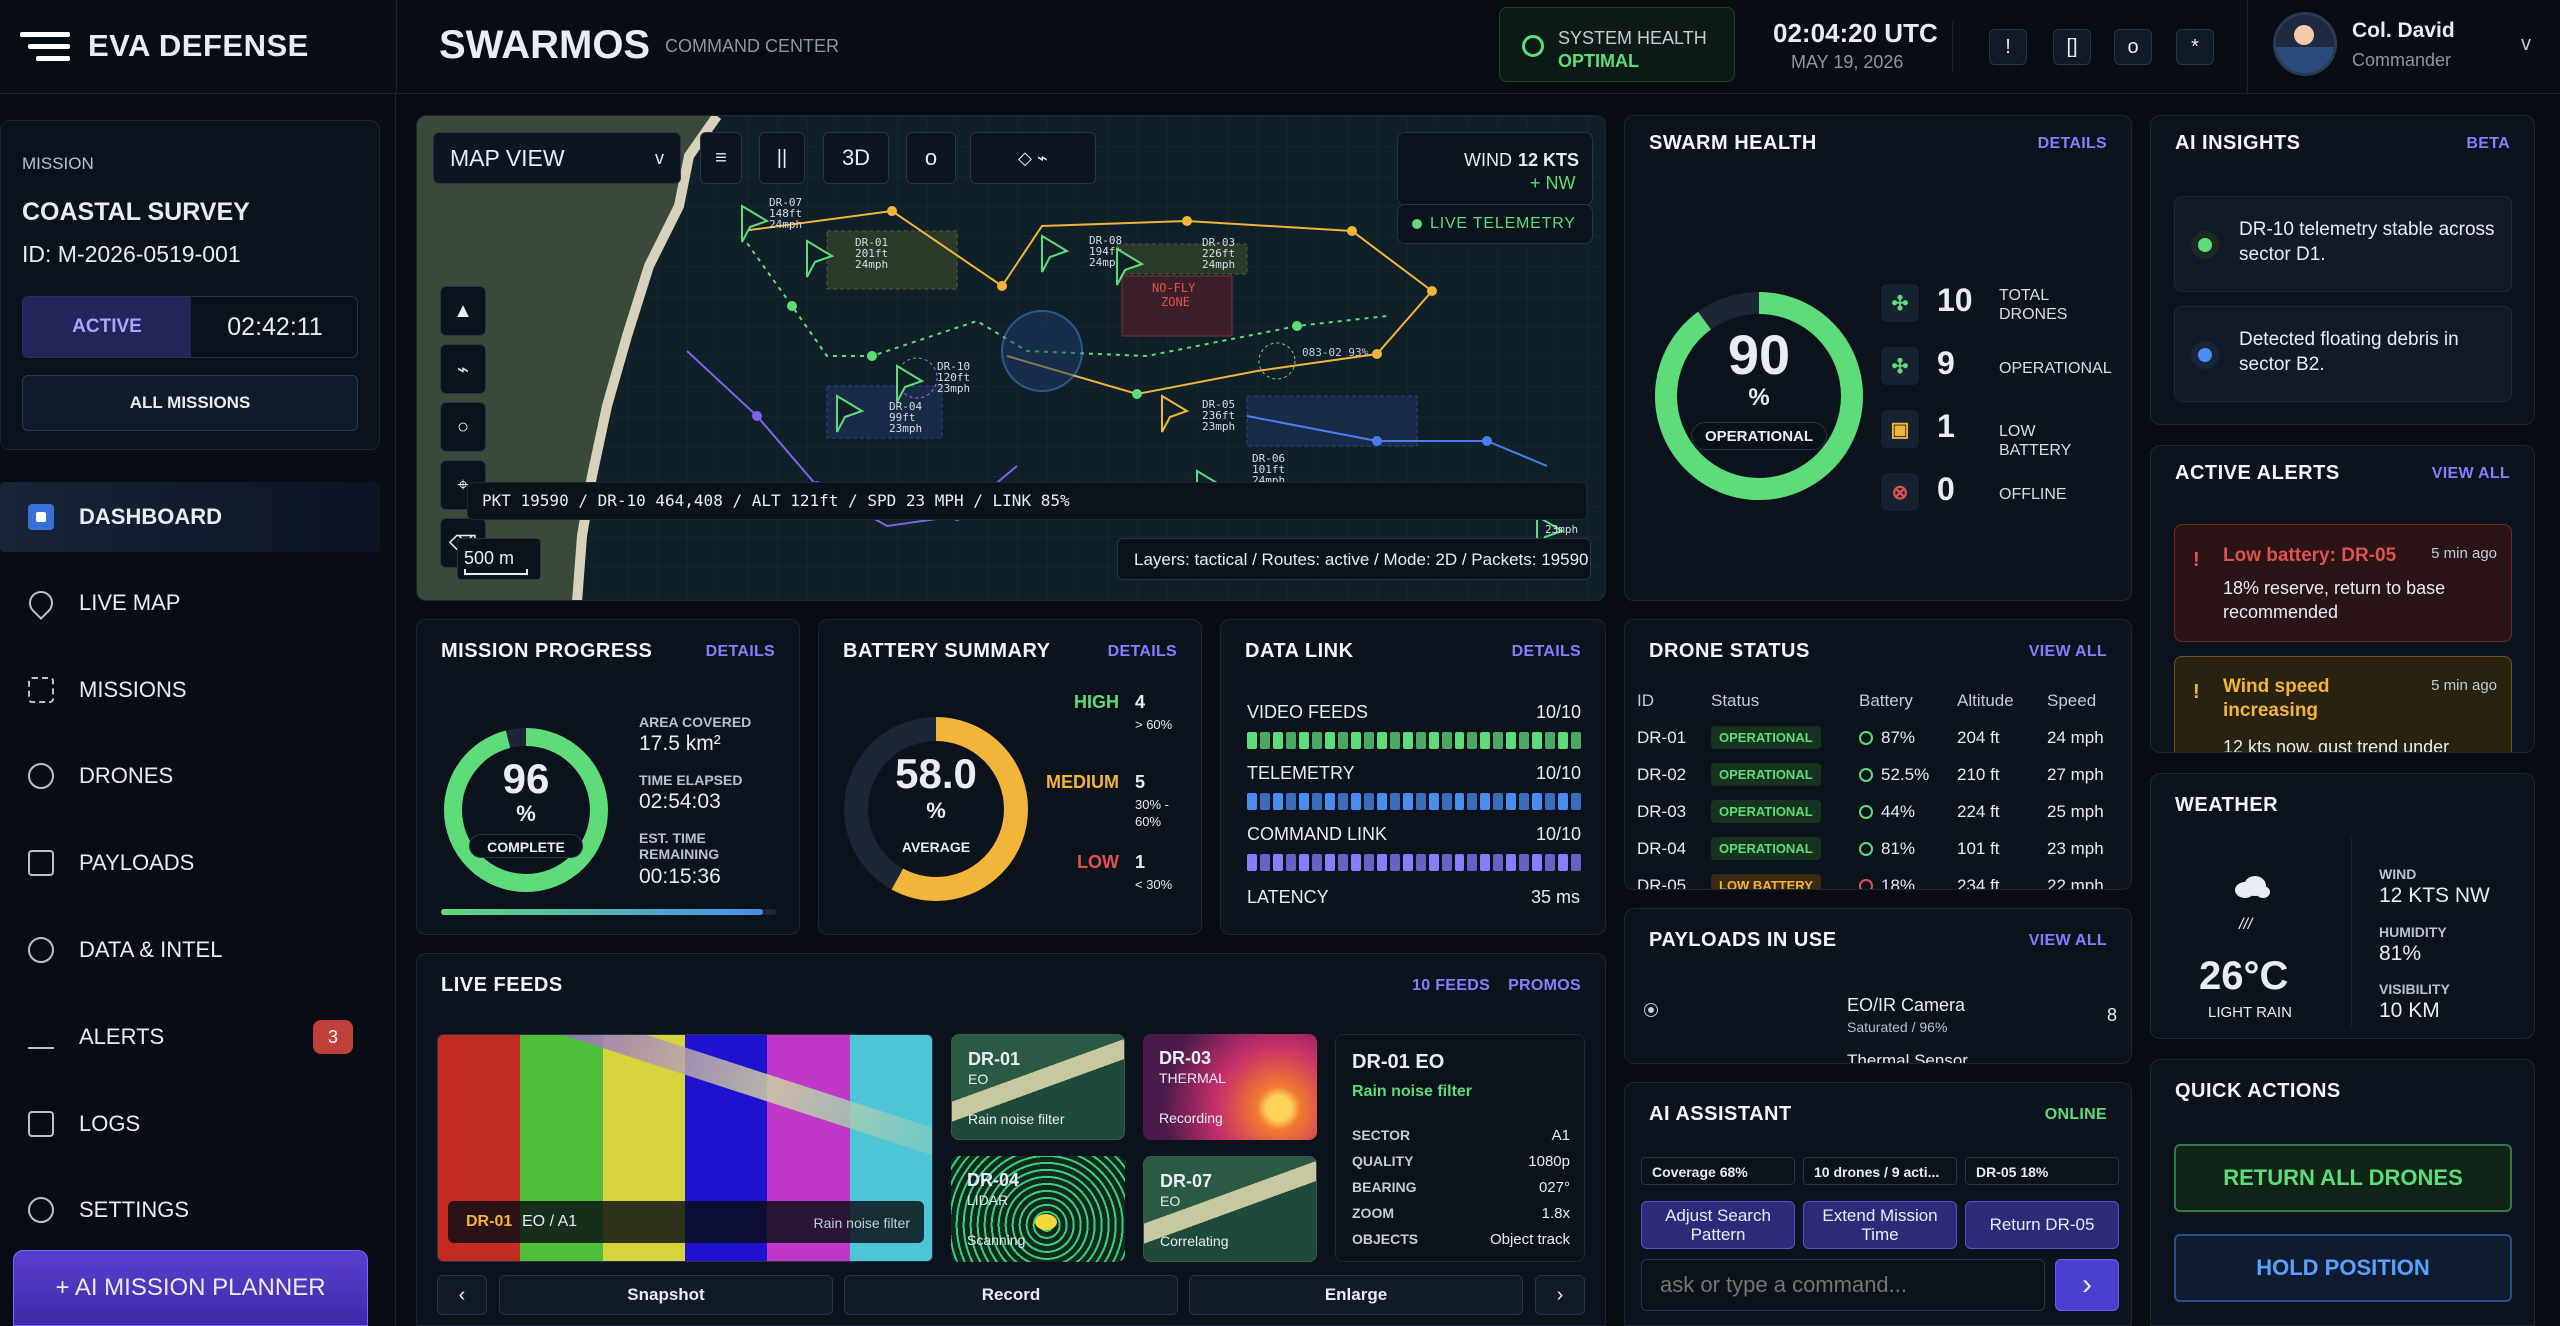 This screenshot has width=2560, height=1326. I want to click on payload-name: Thermal Sensor, so click(1907, 1057).